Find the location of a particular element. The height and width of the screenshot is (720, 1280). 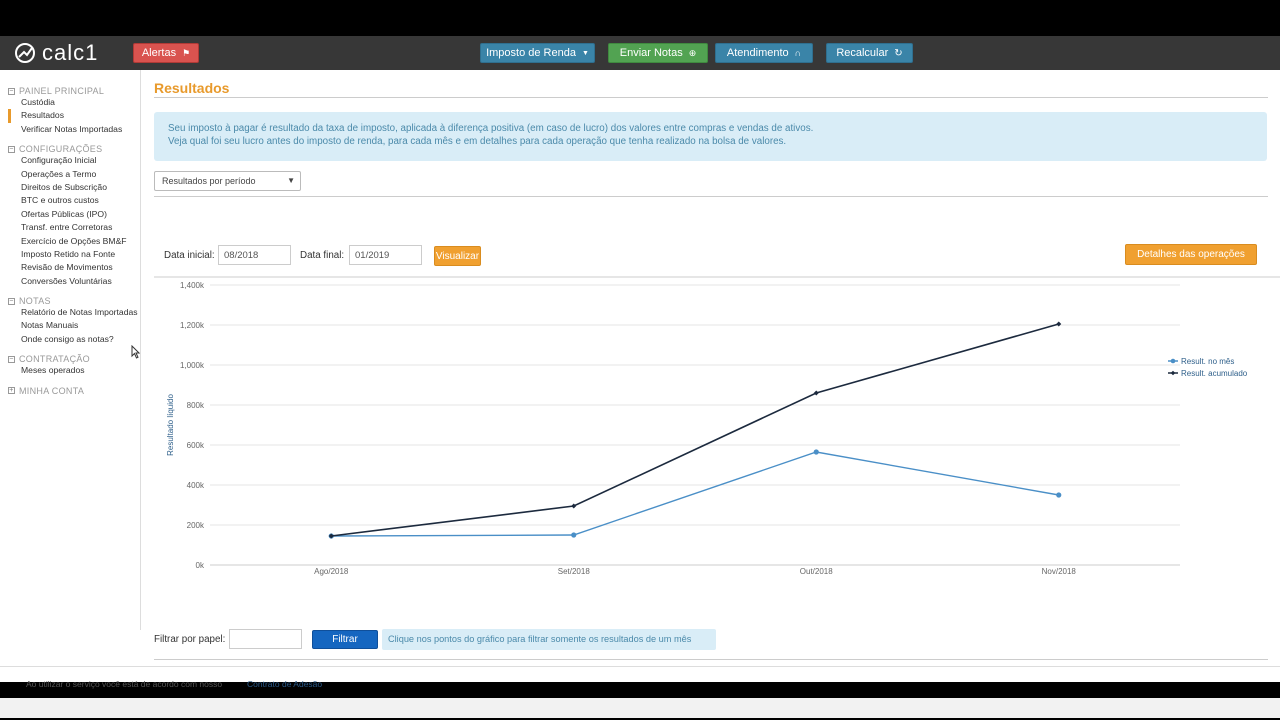

legend-label: Result. acumulado is located at coordinates (1214, 373).